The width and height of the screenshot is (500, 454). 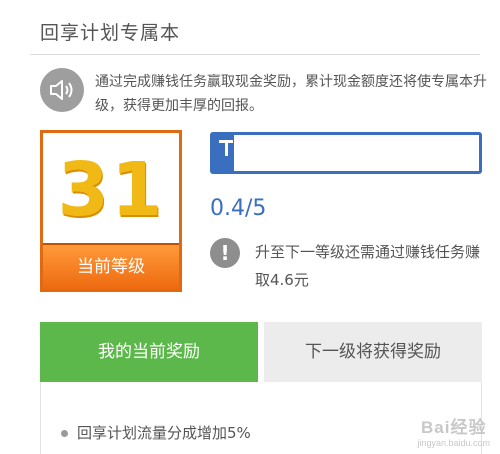 What do you see at coordinates (110, 33) in the screenshot?
I see `page-title: 回享计划专属本` at bounding box center [110, 33].